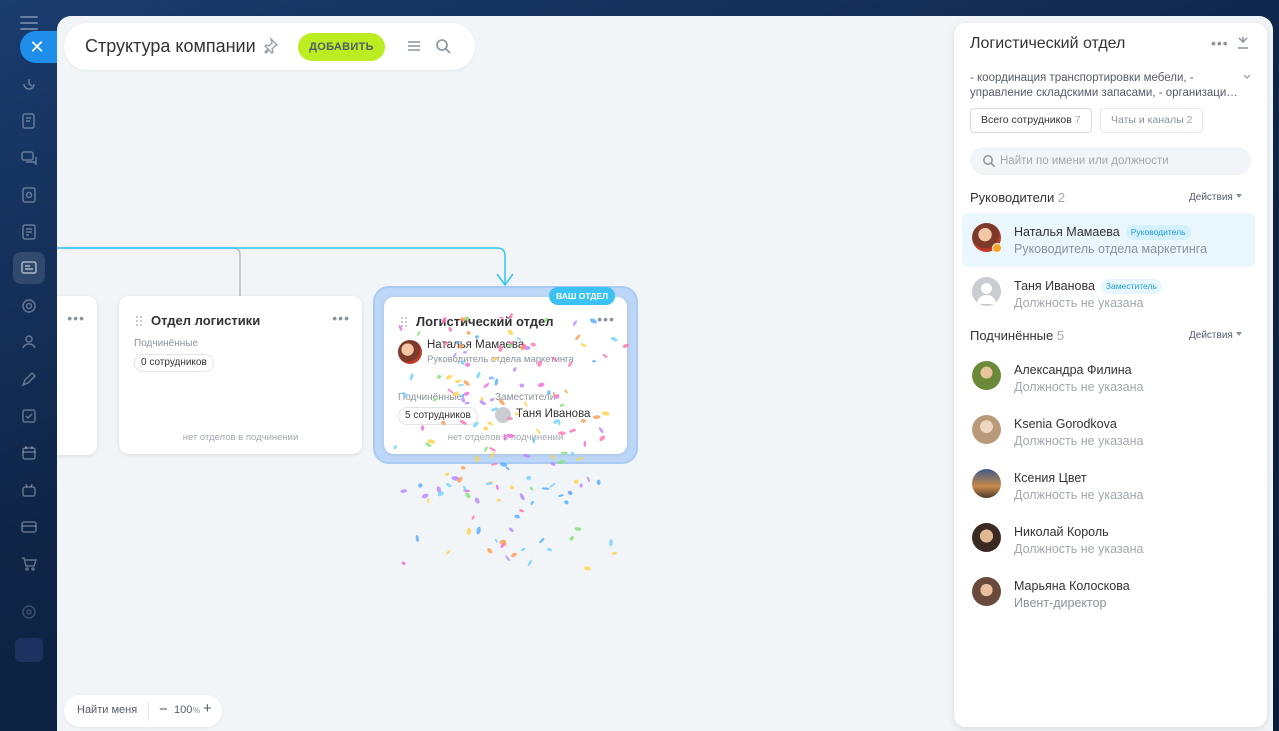 This screenshot has height=731, width=1279. What do you see at coordinates (525, 397) in the screenshot?
I see `deputies-label: Заместители` at bounding box center [525, 397].